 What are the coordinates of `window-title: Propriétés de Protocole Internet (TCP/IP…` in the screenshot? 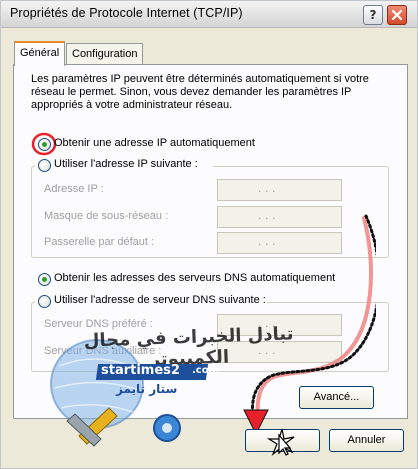 It's located at (126, 13).